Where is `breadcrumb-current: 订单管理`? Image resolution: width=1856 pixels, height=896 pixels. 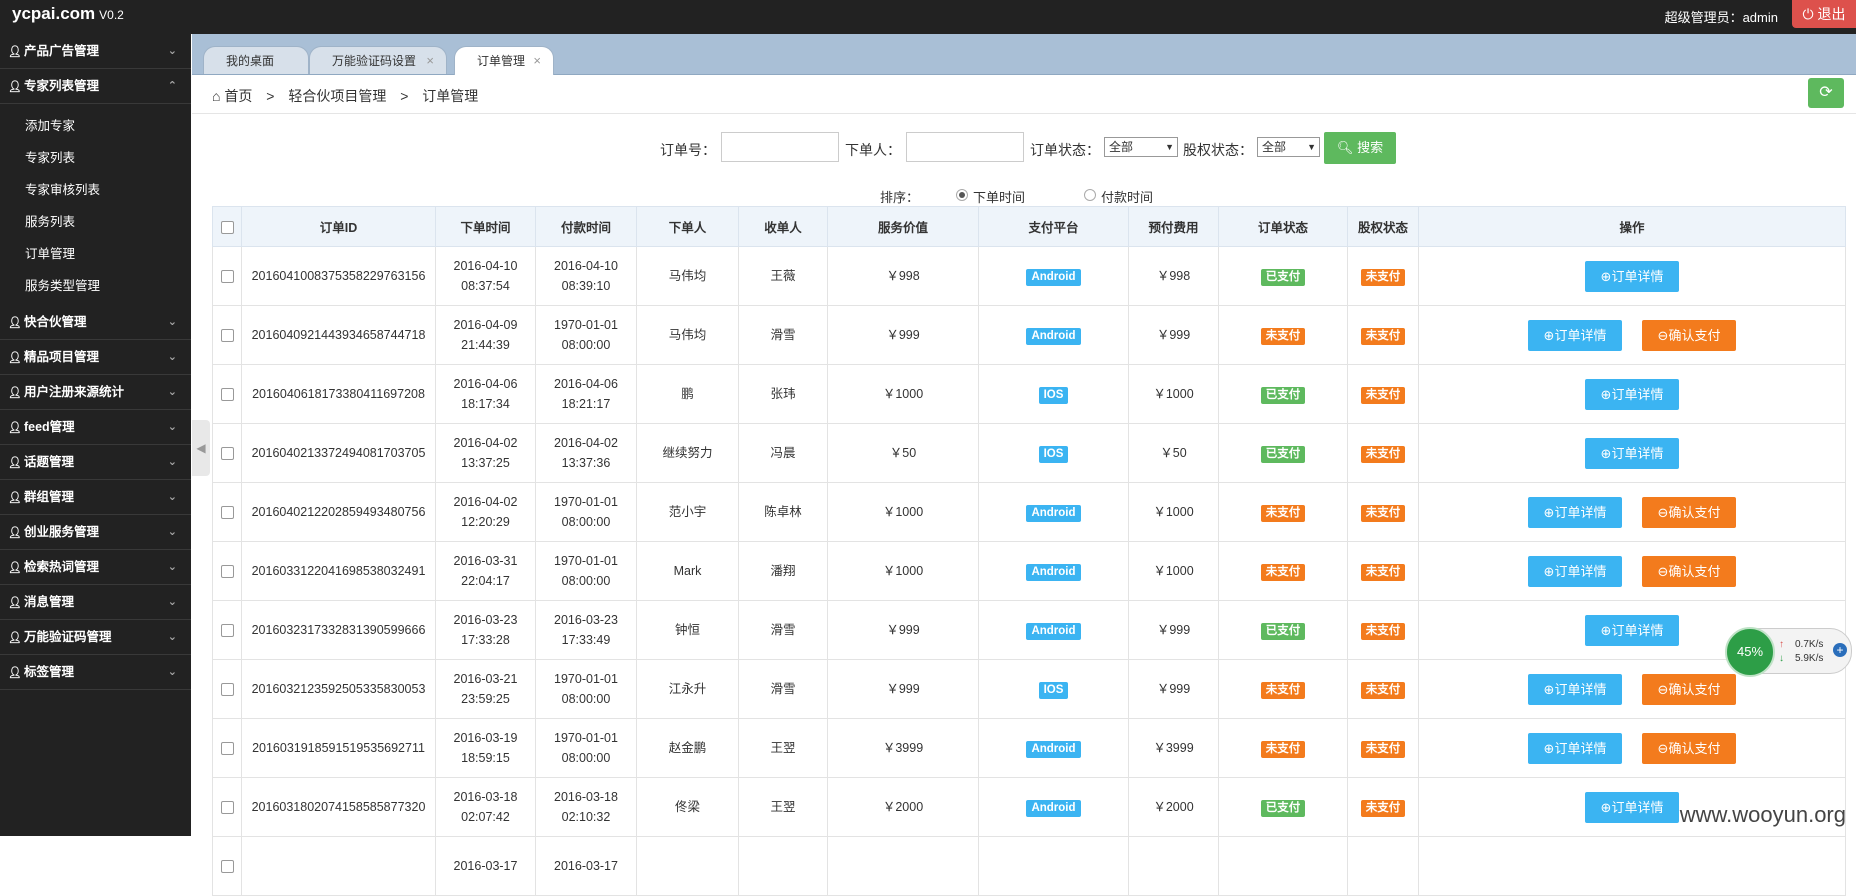 breadcrumb-current: 订单管理 is located at coordinates (450, 96).